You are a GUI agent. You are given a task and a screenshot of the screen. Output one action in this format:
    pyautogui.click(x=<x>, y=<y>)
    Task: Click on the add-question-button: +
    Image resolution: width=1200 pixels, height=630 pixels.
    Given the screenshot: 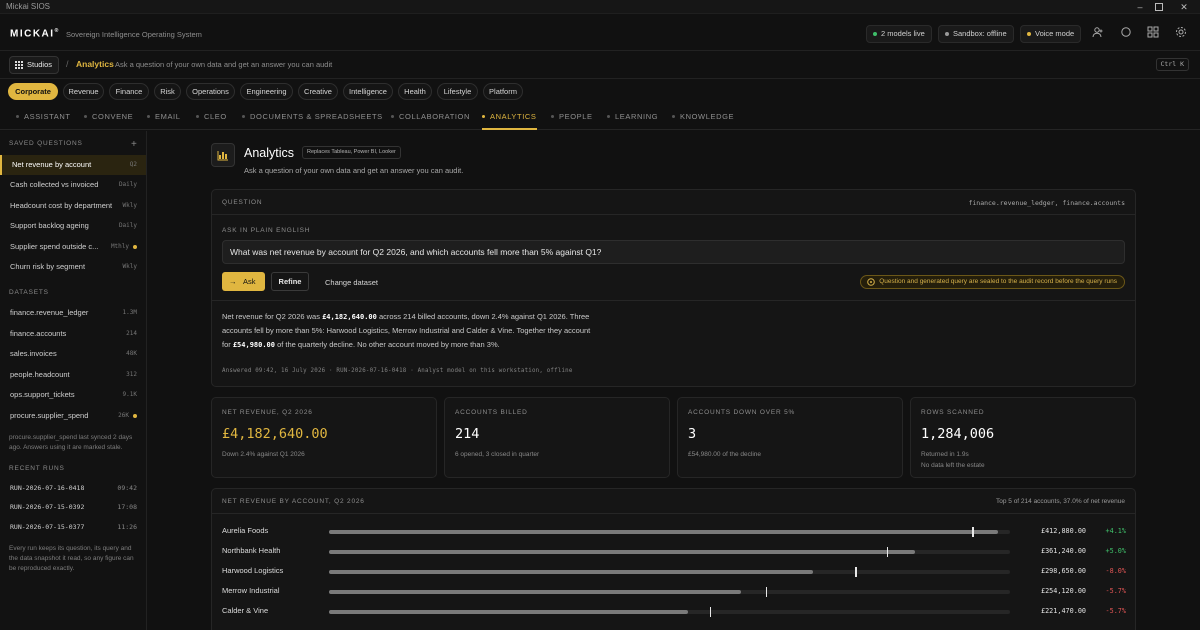 What is the action you would take?
    pyautogui.click(x=134, y=144)
    